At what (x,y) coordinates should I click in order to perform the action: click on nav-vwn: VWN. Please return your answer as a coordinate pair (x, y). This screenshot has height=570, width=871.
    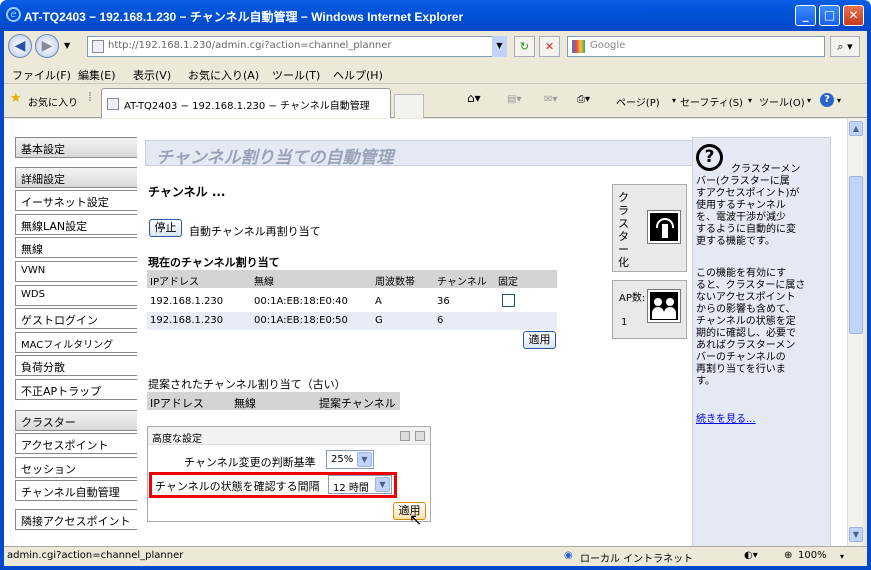
    Looking at the image, I should click on (76, 271).